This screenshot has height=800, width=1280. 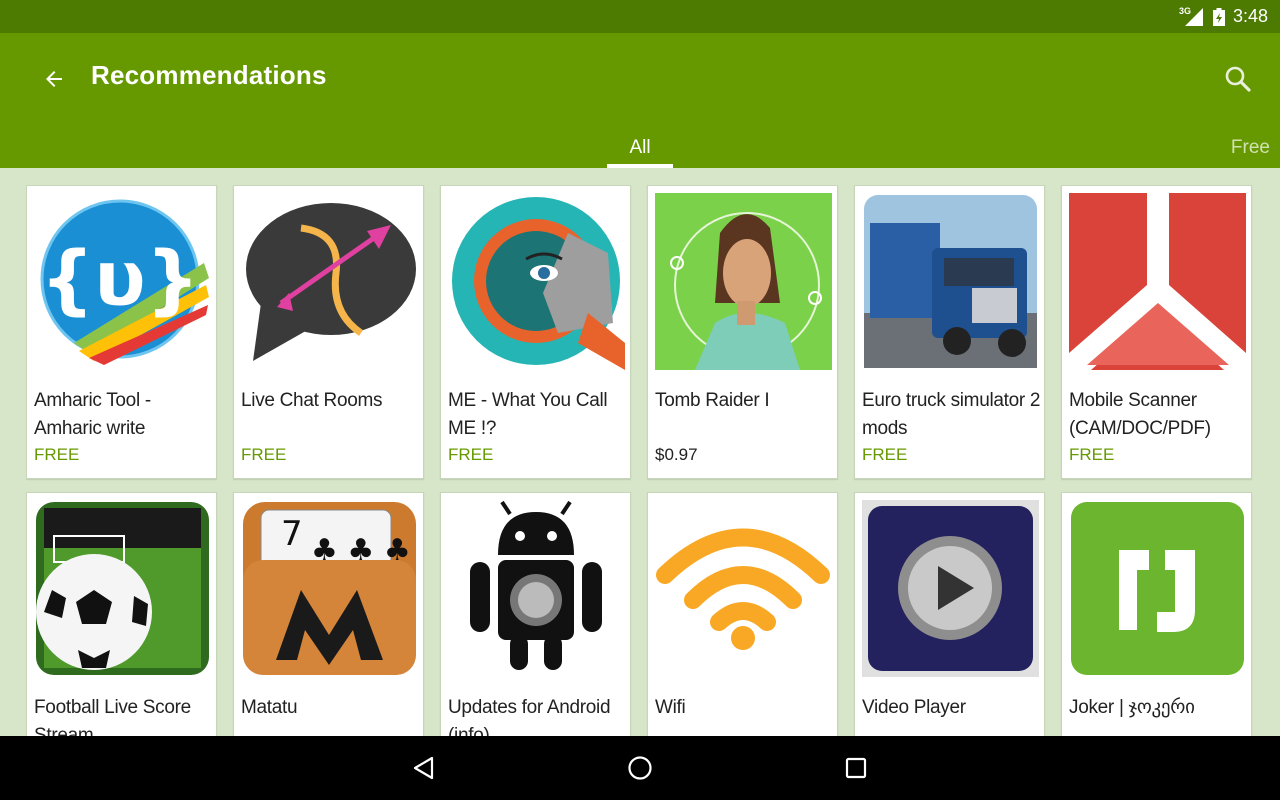 What do you see at coordinates (329, 281) in the screenshot?
I see `live-chat-rooms-icon` at bounding box center [329, 281].